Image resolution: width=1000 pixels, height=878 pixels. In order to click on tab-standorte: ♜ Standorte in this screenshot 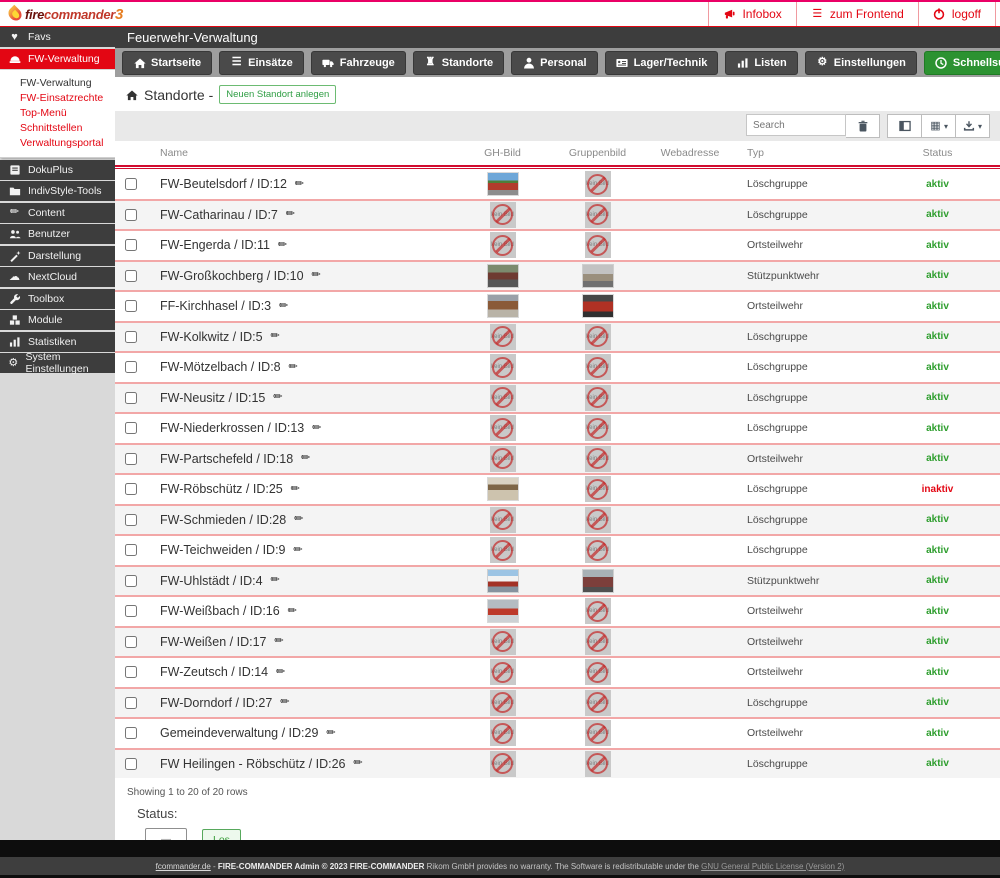, I will do `click(458, 62)`.